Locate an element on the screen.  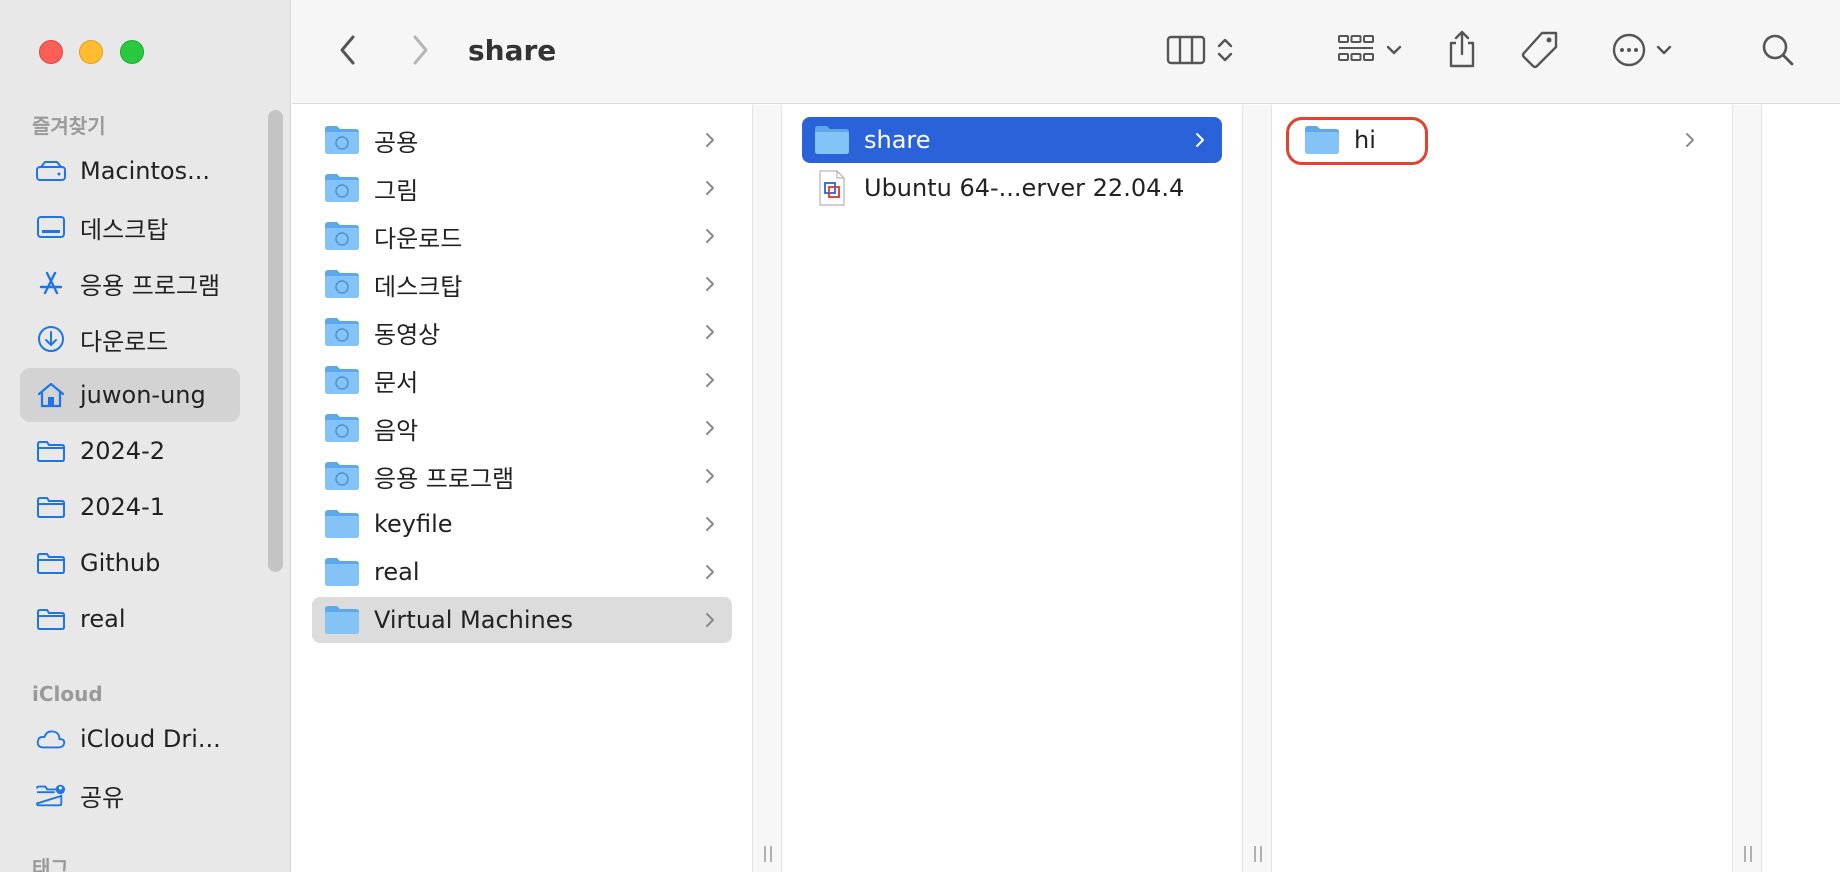
list-item: 공용 is located at coordinates (522, 140).